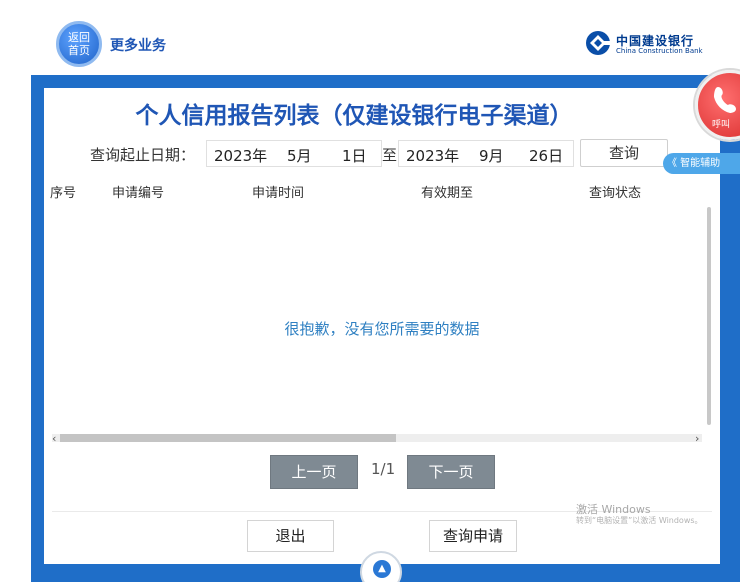  Describe the element at coordinates (314, 472) in the screenshot. I see `prev-page-button: 上一页` at that location.